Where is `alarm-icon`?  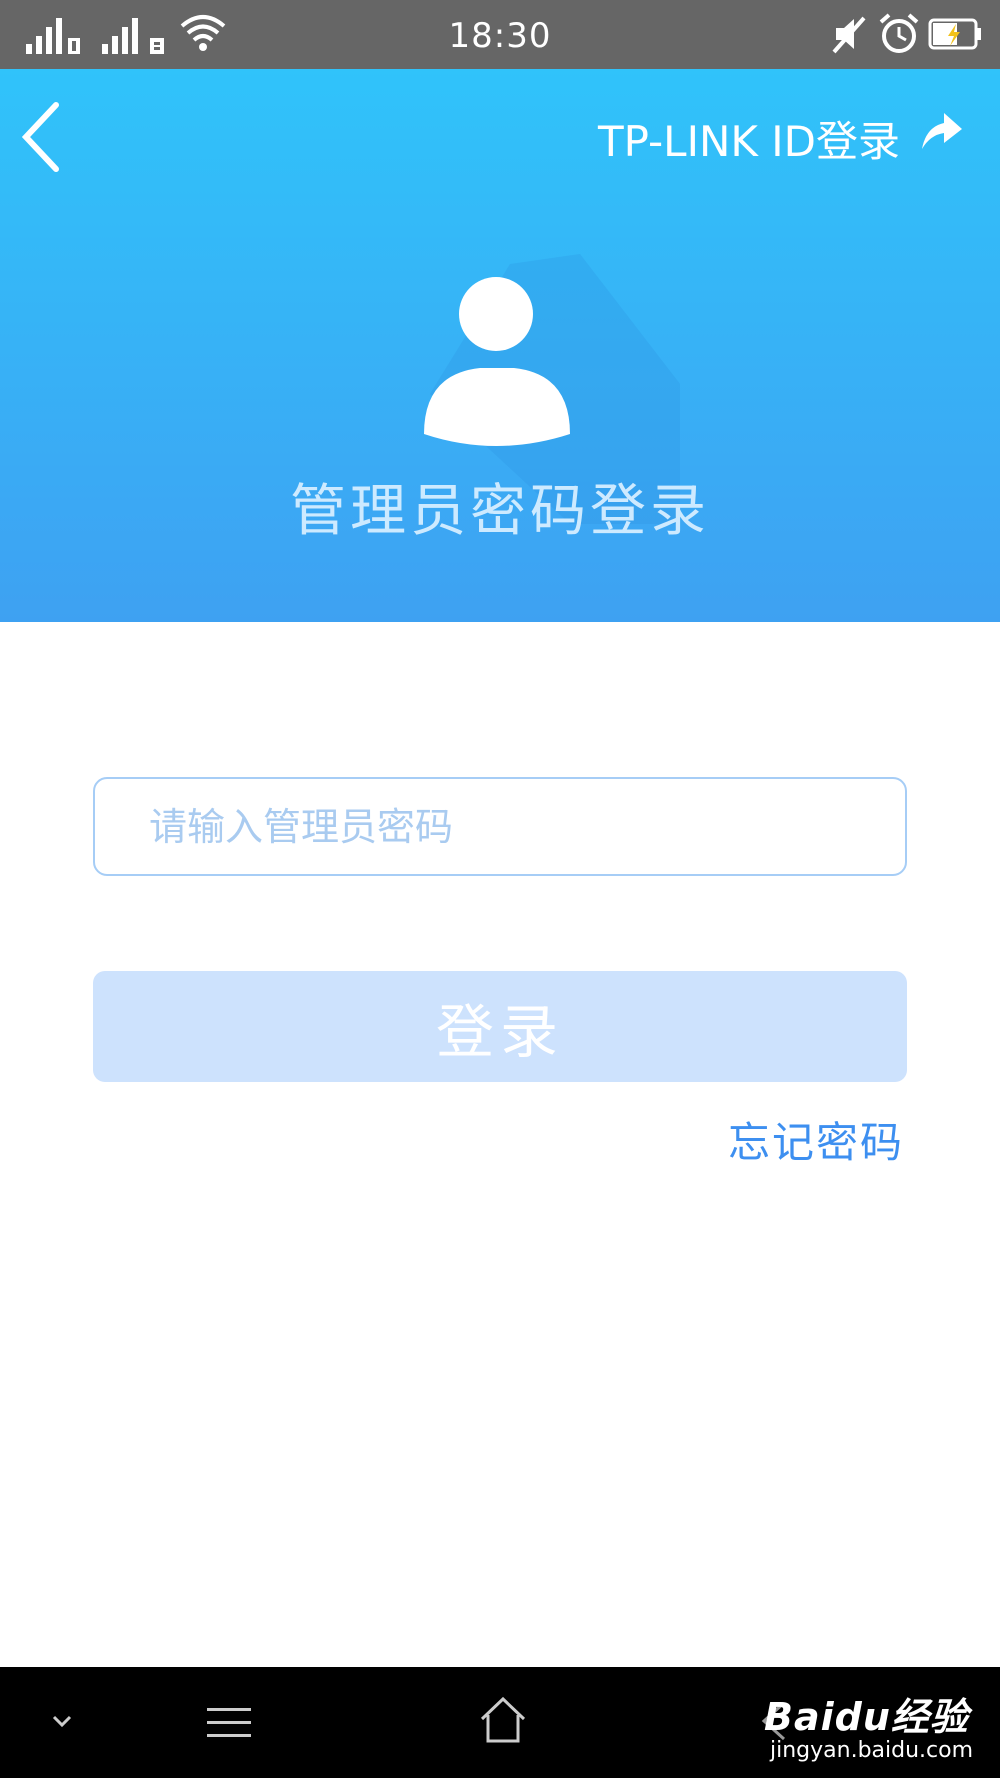
alarm-icon is located at coordinates (899, 36).